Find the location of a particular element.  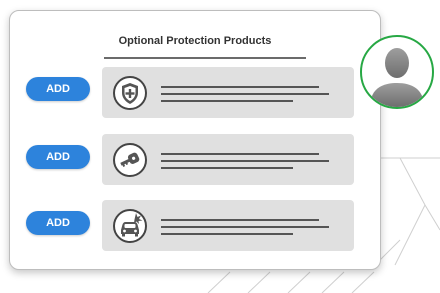

shield-plus-icon is located at coordinates (130, 93).